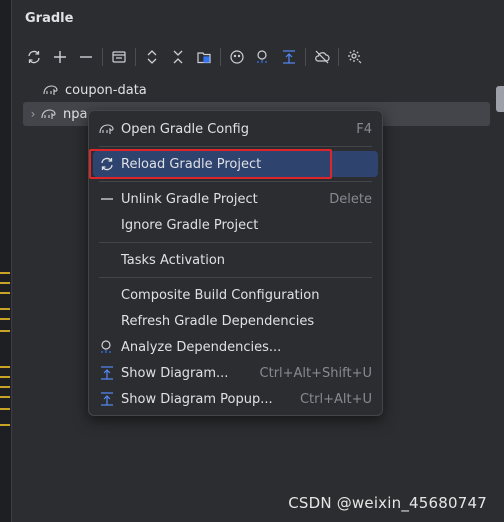  What do you see at coordinates (237, 57) in the screenshot?
I see `offline-mode-icon` at bounding box center [237, 57].